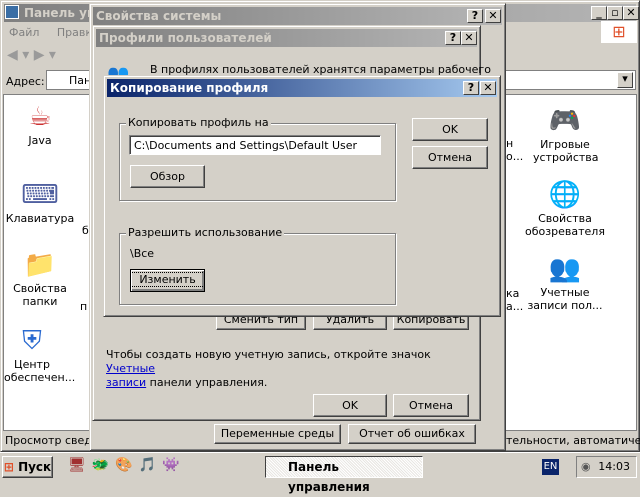 This screenshot has height=497, width=640. I want to click on user-accounts-link: Учетные, so click(130, 368).